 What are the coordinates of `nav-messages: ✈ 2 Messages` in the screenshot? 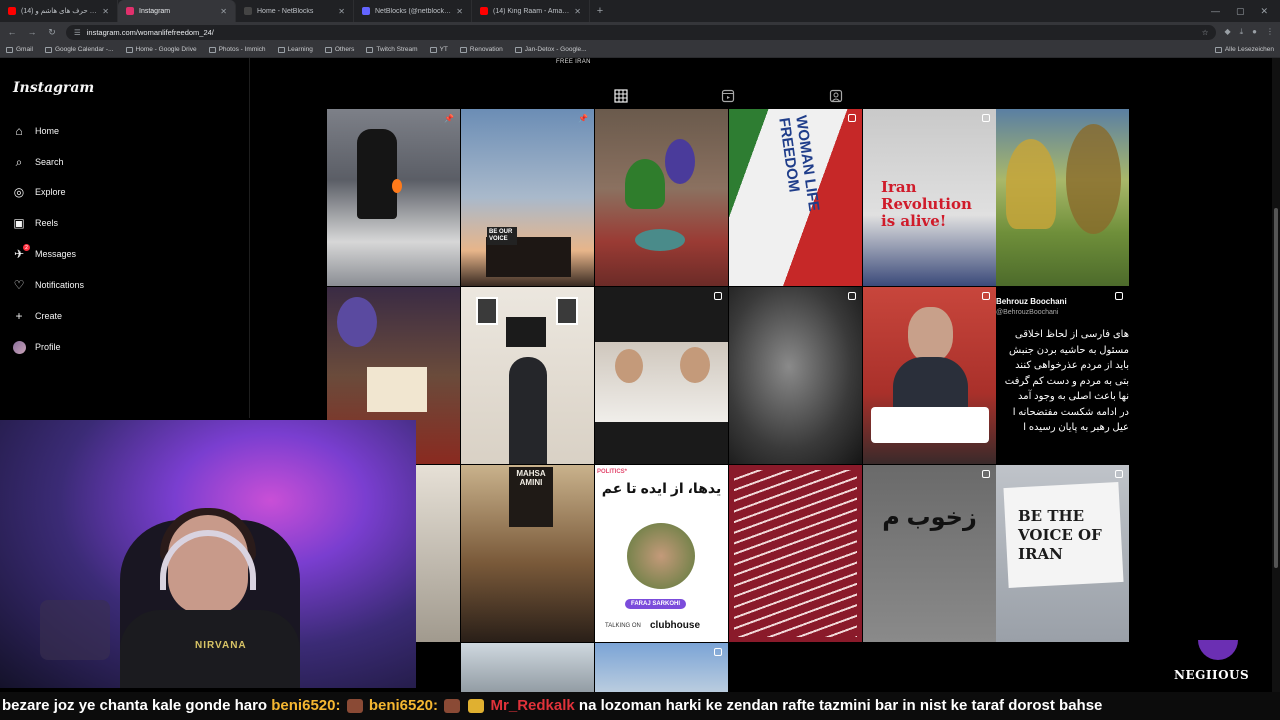 It's located at (44, 252).